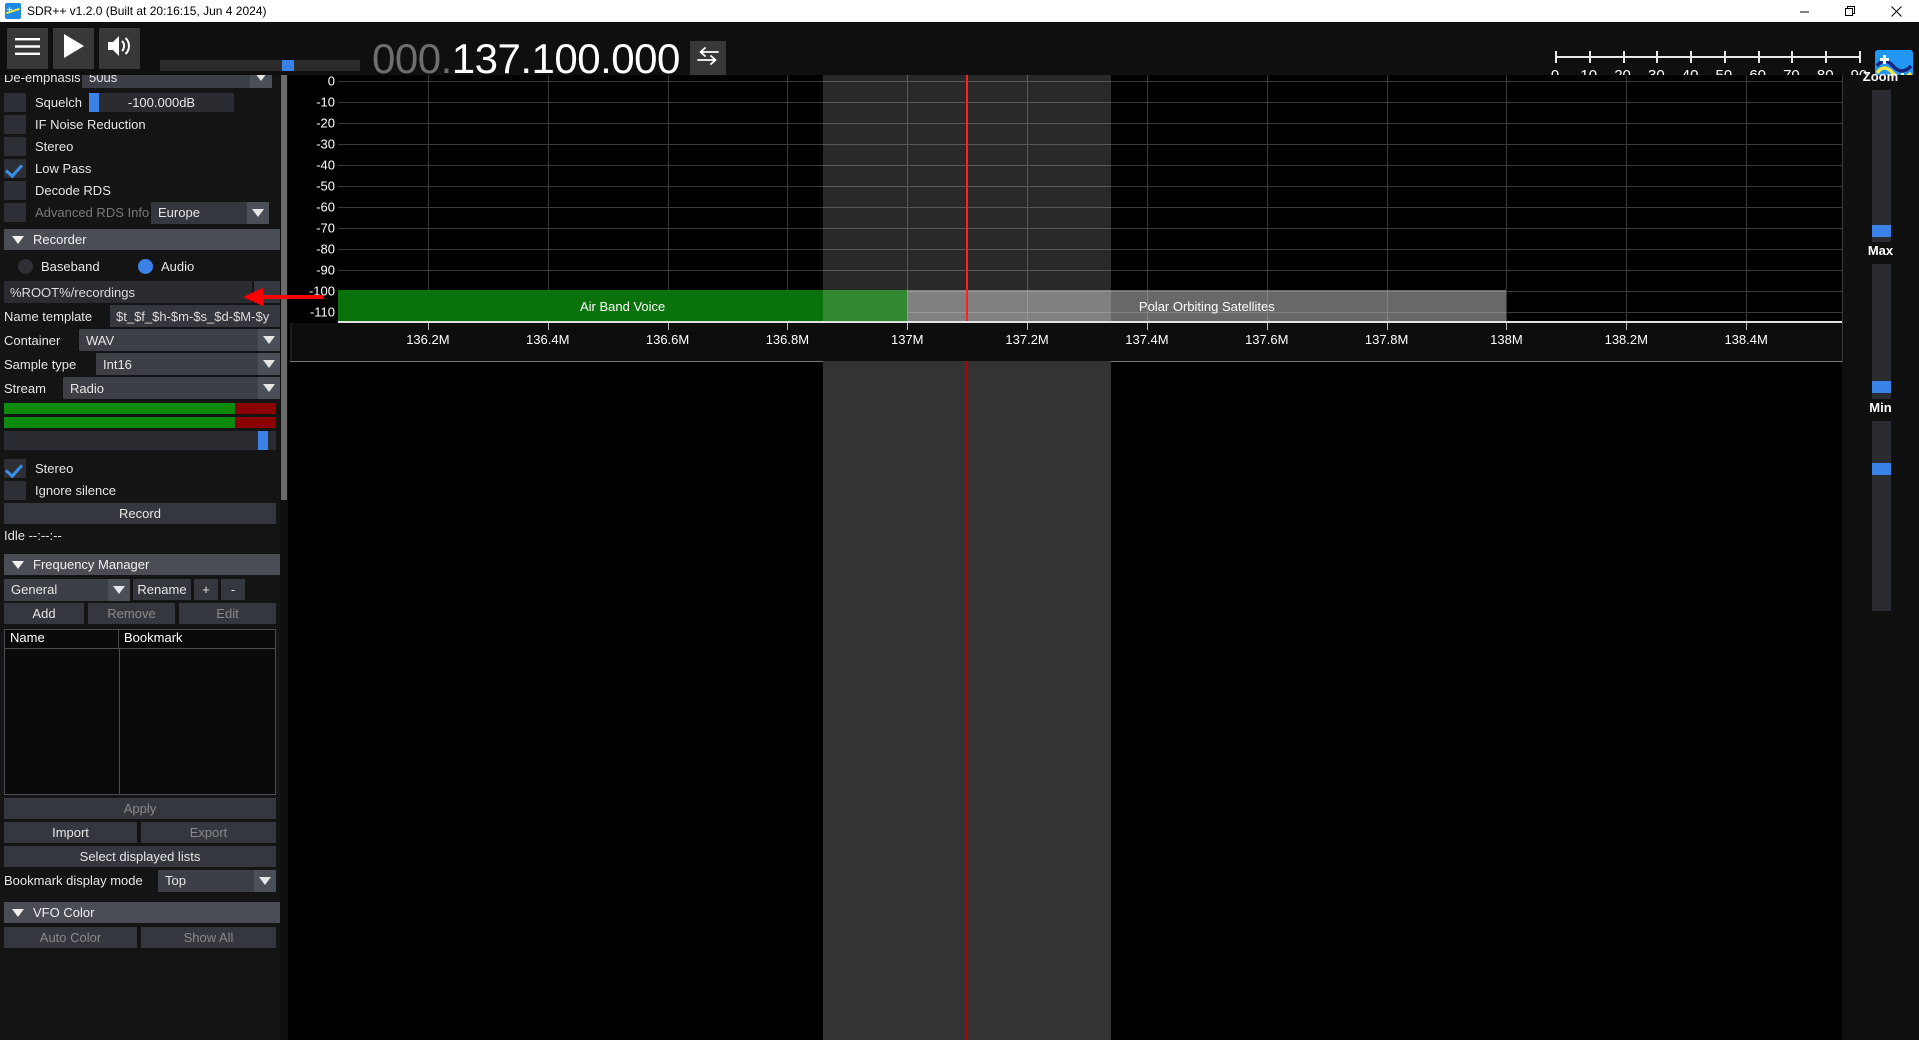 The height and width of the screenshot is (1040, 1919). Describe the element at coordinates (967, 199) in the screenshot. I see `vfo-center-line` at that location.